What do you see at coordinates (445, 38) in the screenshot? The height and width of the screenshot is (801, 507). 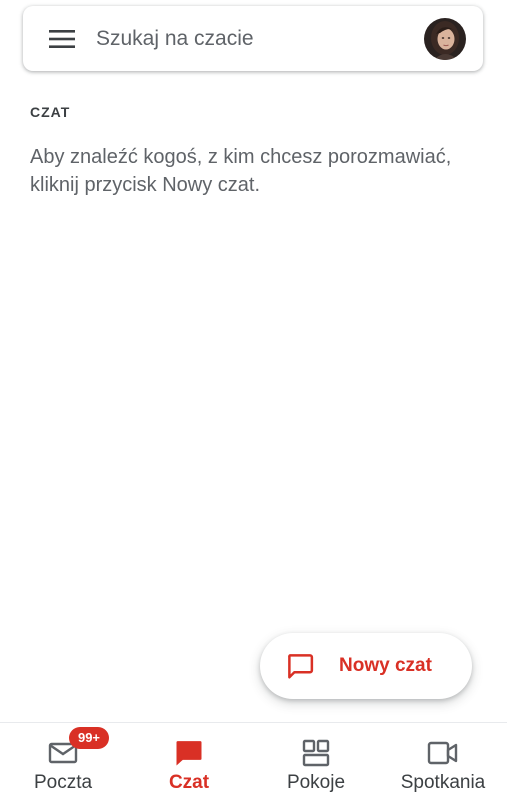 I see `user-avatar` at bounding box center [445, 38].